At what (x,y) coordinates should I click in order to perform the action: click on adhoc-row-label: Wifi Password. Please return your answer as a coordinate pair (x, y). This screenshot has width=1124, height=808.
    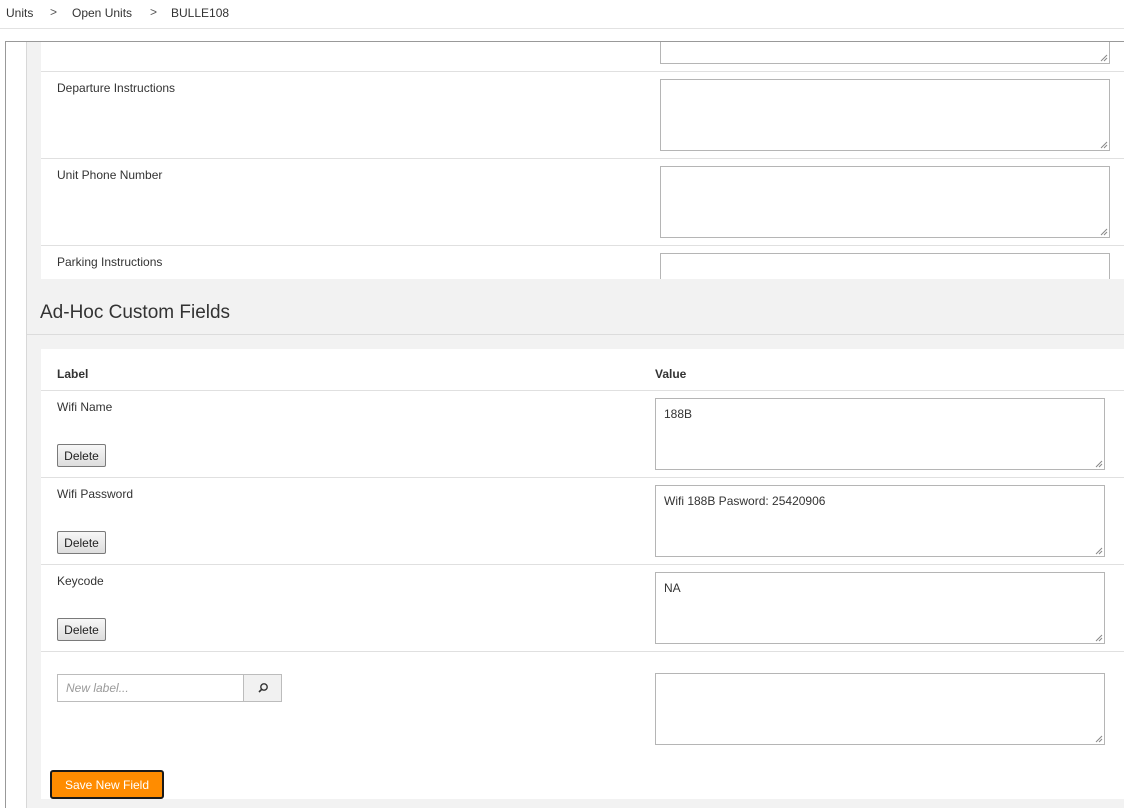
    Looking at the image, I should click on (95, 494).